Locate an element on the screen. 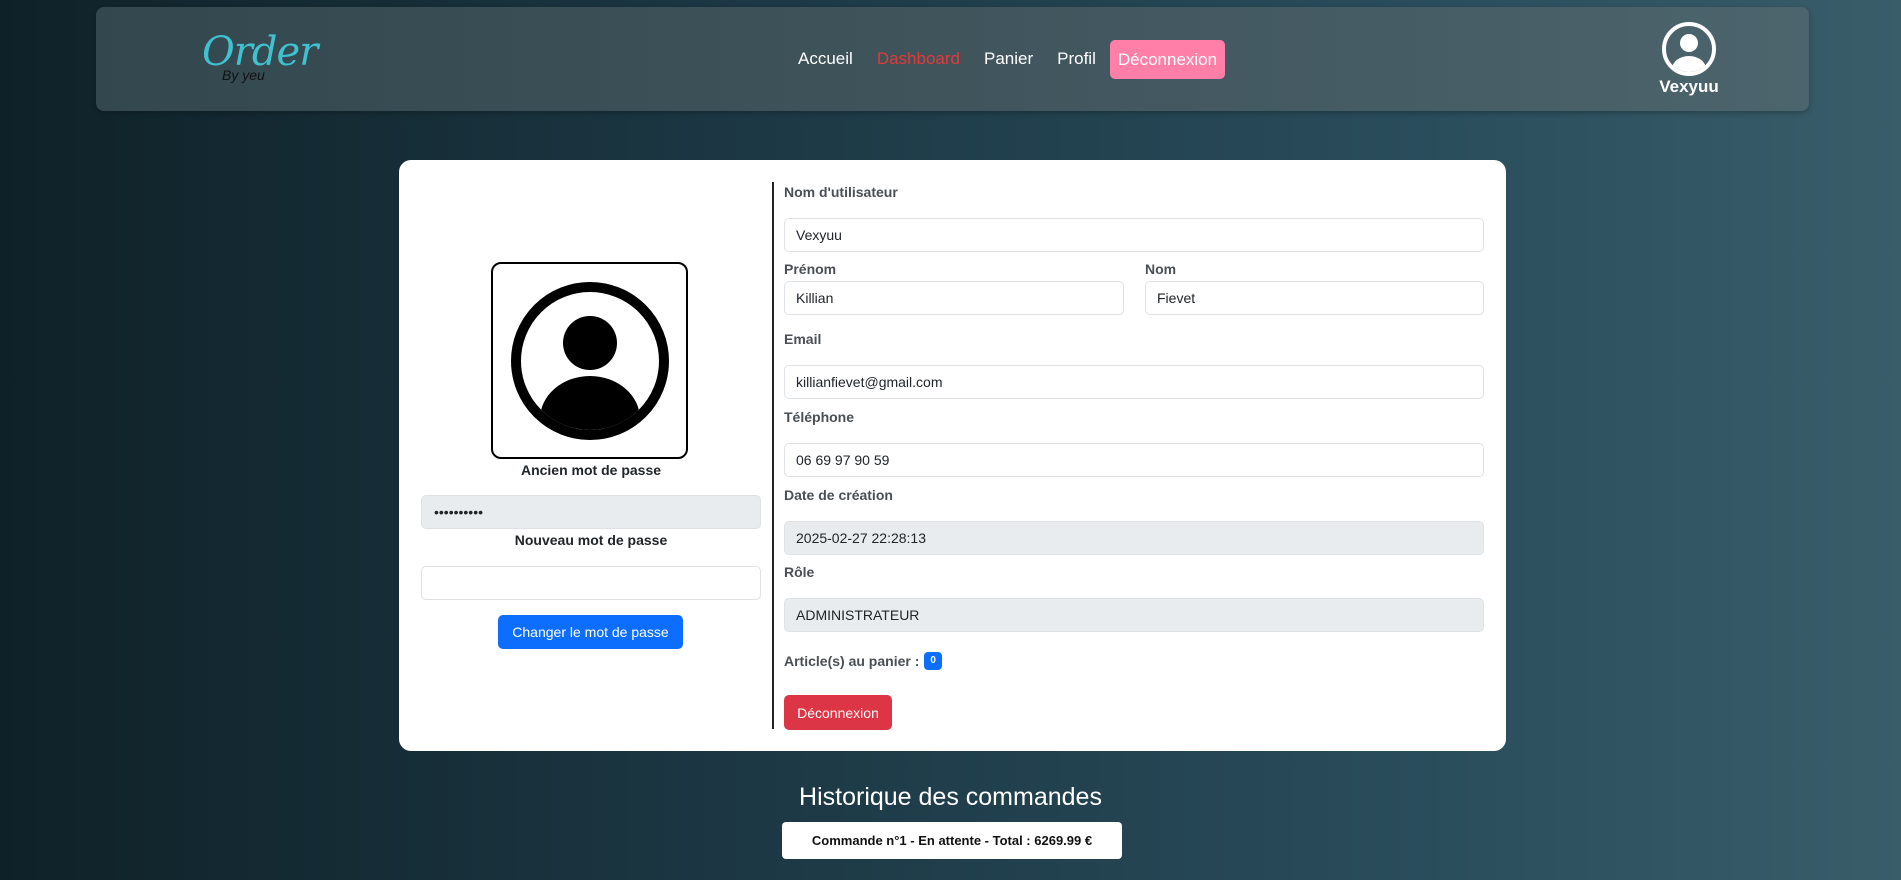  brand-logo: Order By yeu is located at coordinates (260, 61).